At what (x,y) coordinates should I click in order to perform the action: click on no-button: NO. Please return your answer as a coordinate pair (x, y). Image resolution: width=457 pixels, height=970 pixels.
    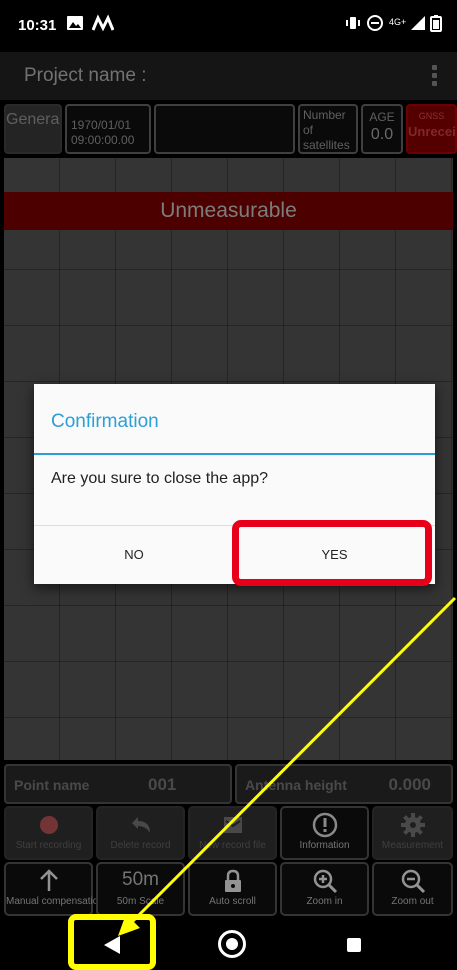
    Looking at the image, I should click on (134, 555).